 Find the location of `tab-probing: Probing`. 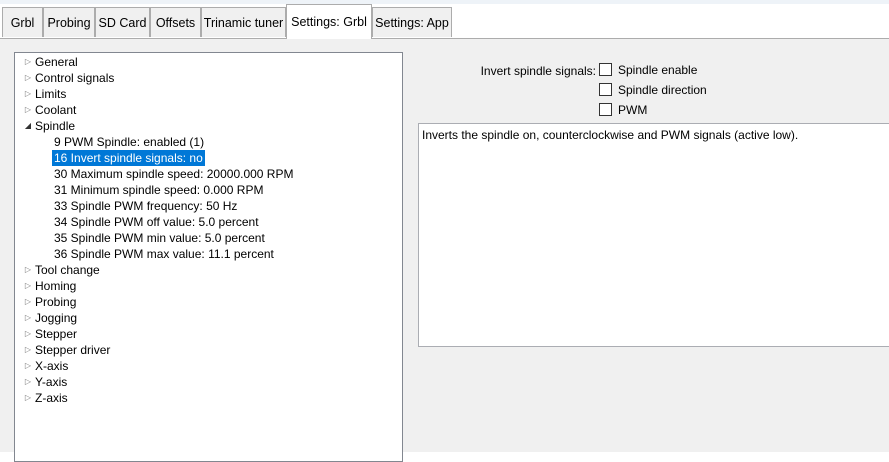

tab-probing: Probing is located at coordinates (69, 22).